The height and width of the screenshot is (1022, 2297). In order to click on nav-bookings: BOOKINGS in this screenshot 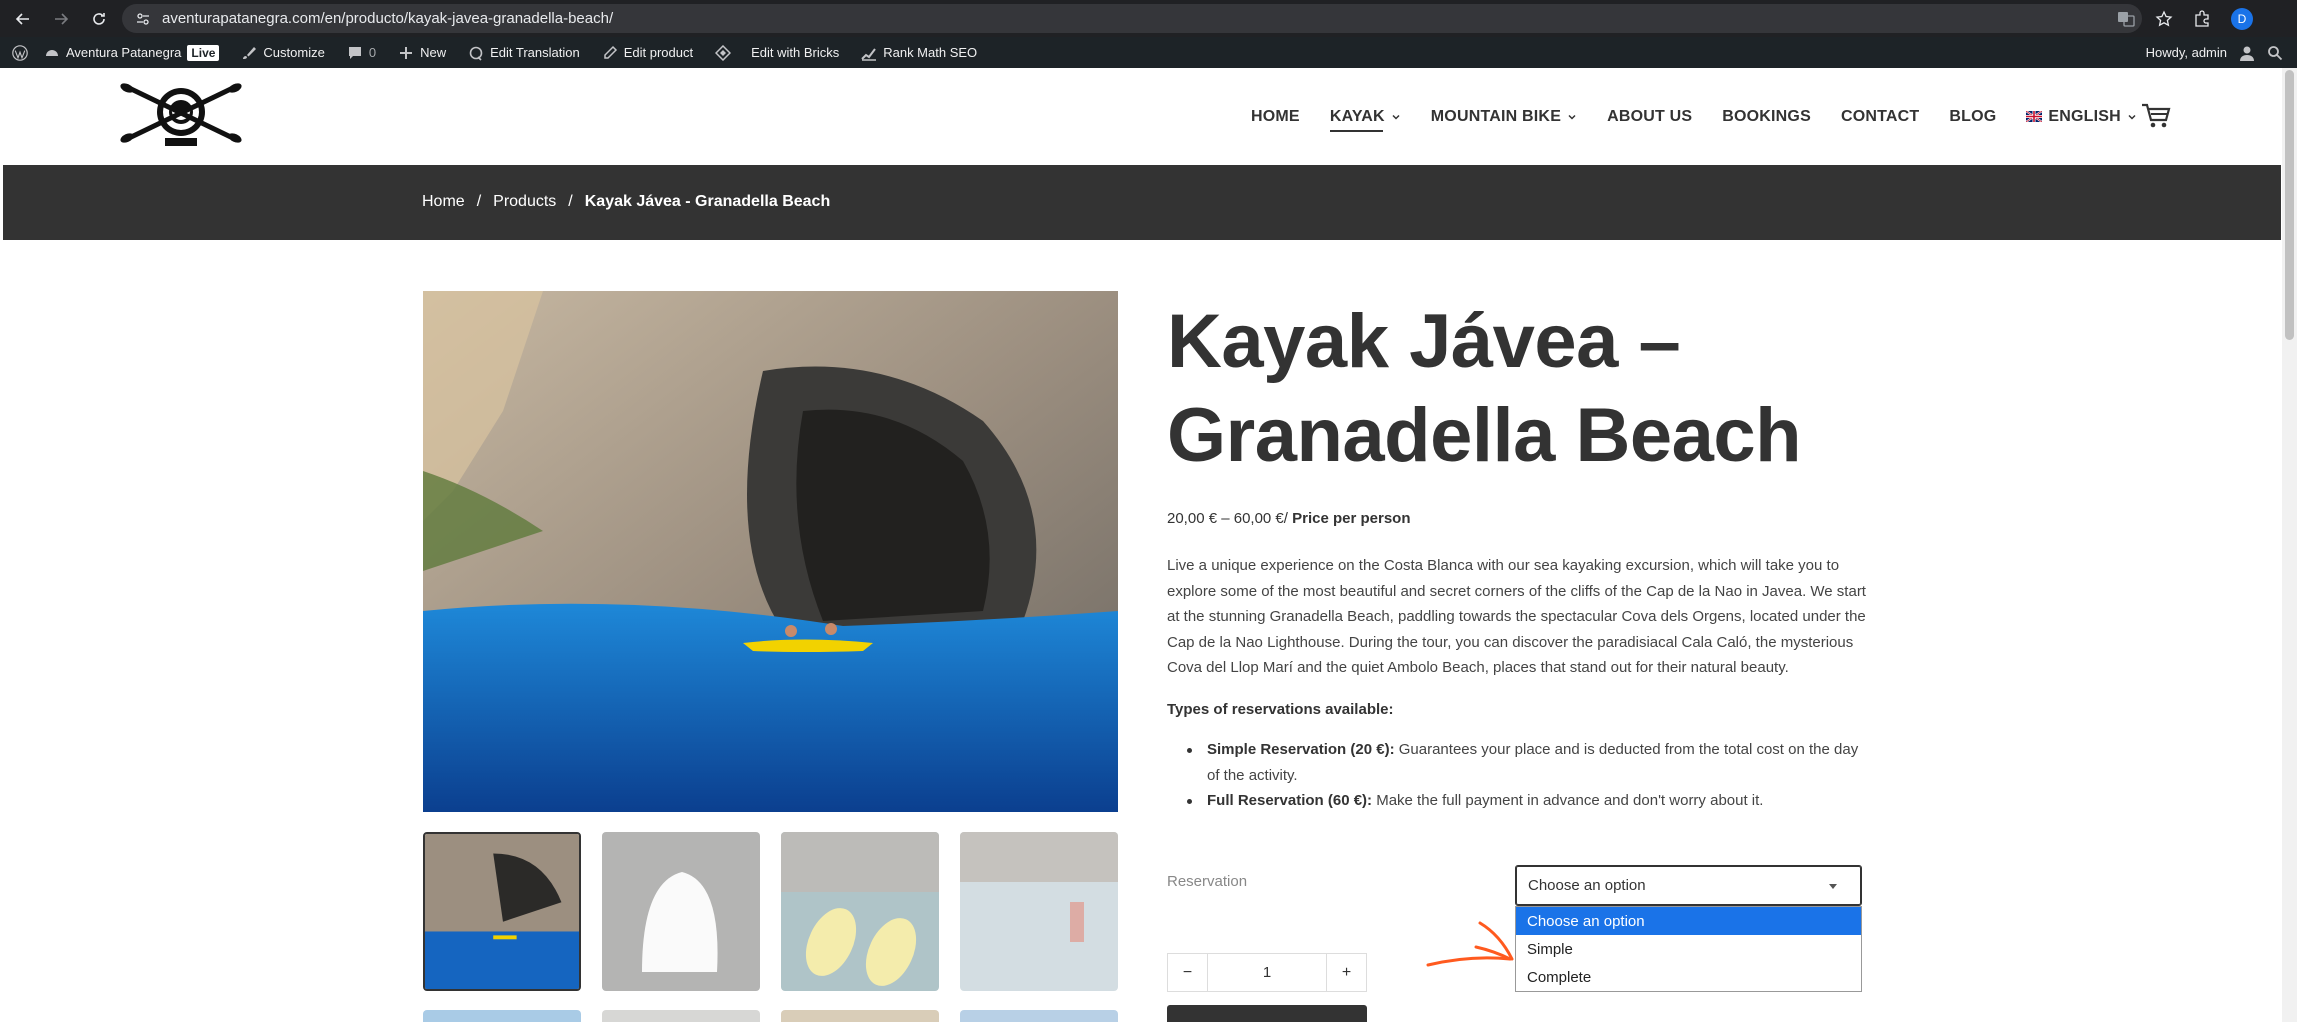, I will do `click(1766, 117)`.